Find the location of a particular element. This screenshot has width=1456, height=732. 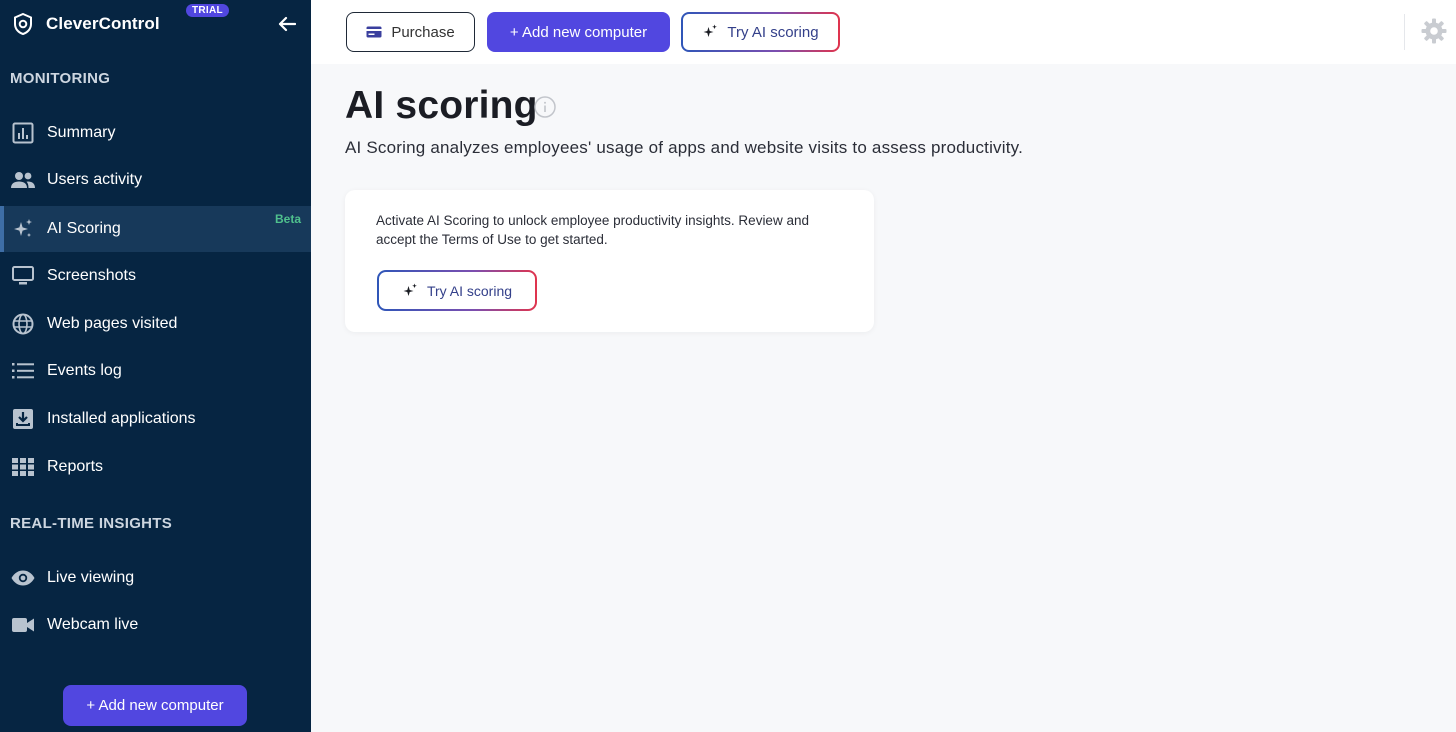

gear-icon is located at coordinates (1434, 31).